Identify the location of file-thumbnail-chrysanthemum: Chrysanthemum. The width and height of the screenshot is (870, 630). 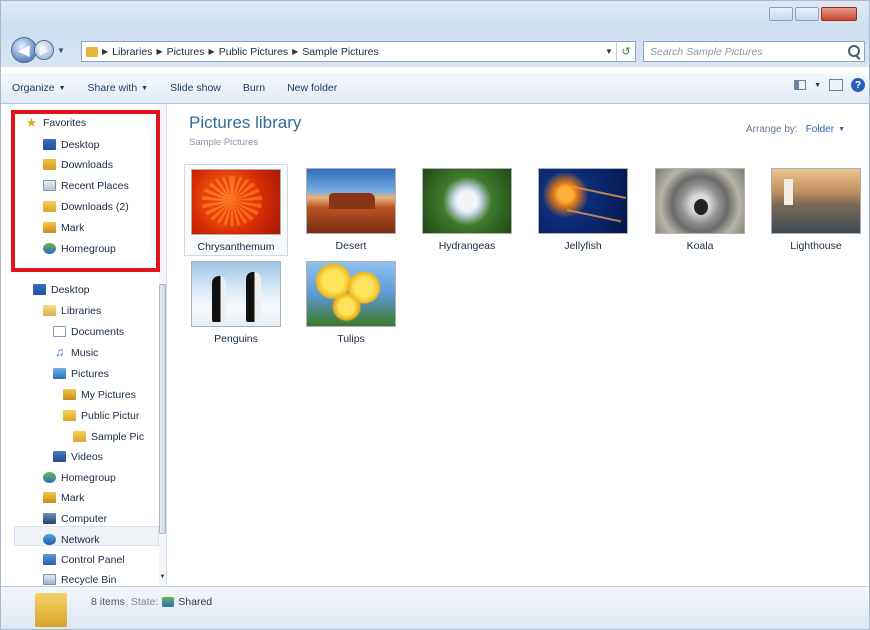
(236, 210).